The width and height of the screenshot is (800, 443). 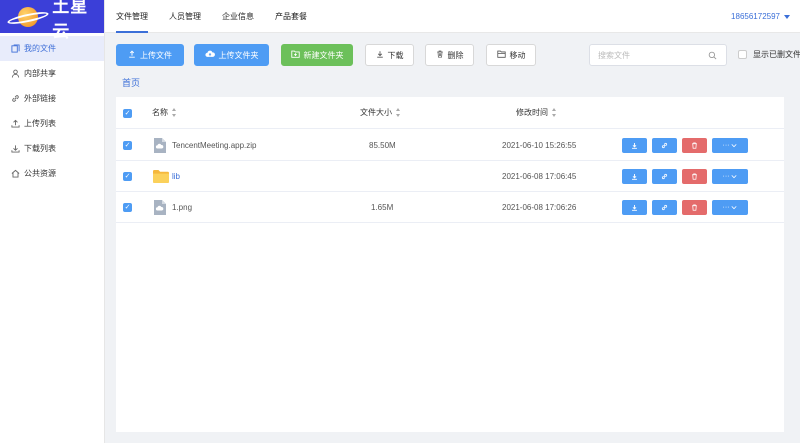 What do you see at coordinates (209, 55) in the screenshot?
I see `cloud-upload-icon` at bounding box center [209, 55].